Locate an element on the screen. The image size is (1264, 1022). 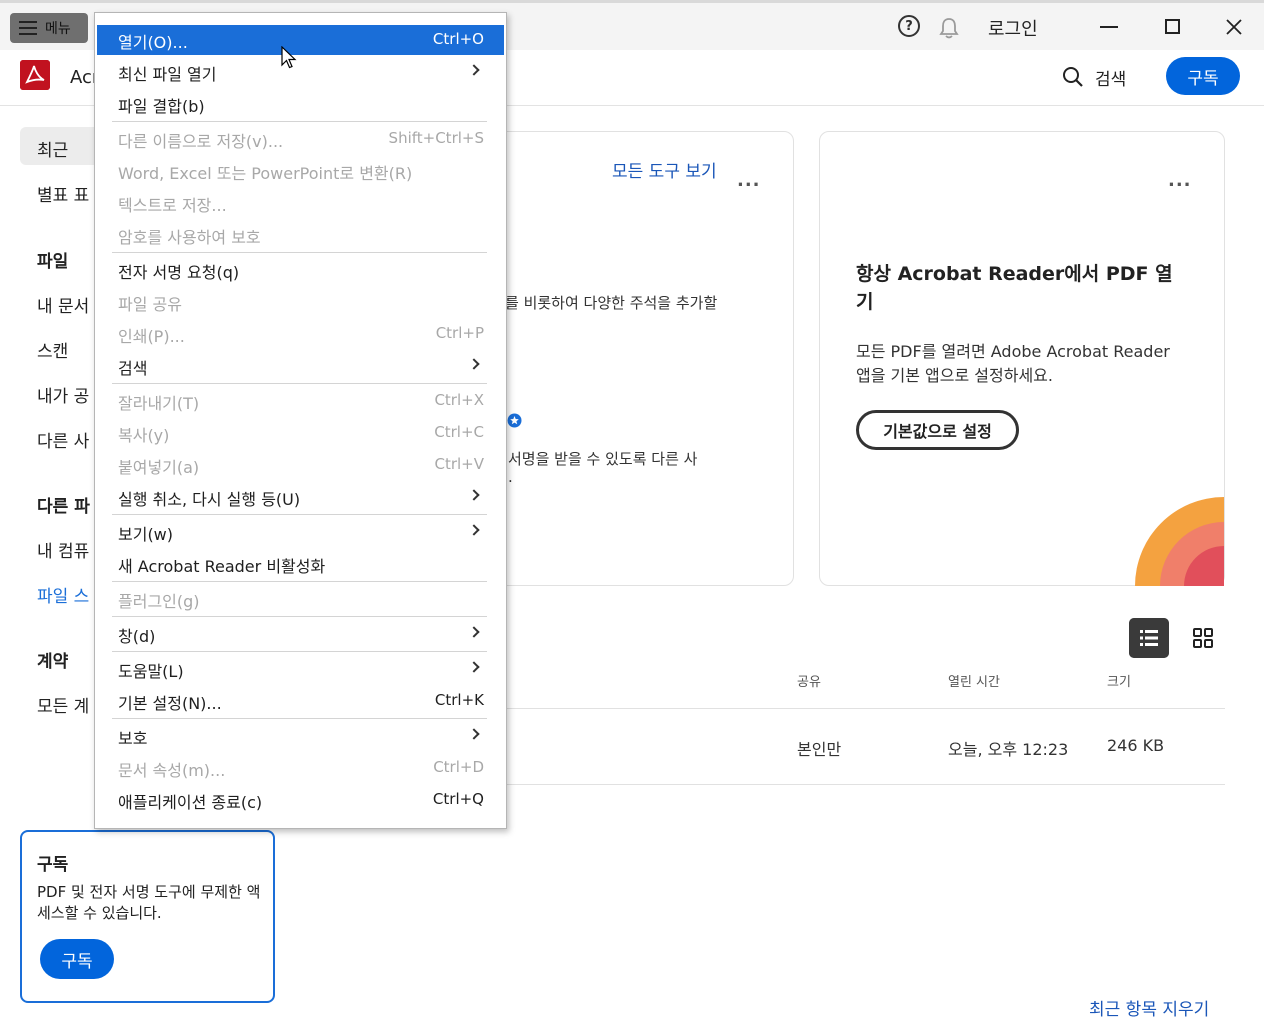
menu-item-exit: 애플리케이션 종료(c) Ctrl+Q is located at coordinates (300, 800).